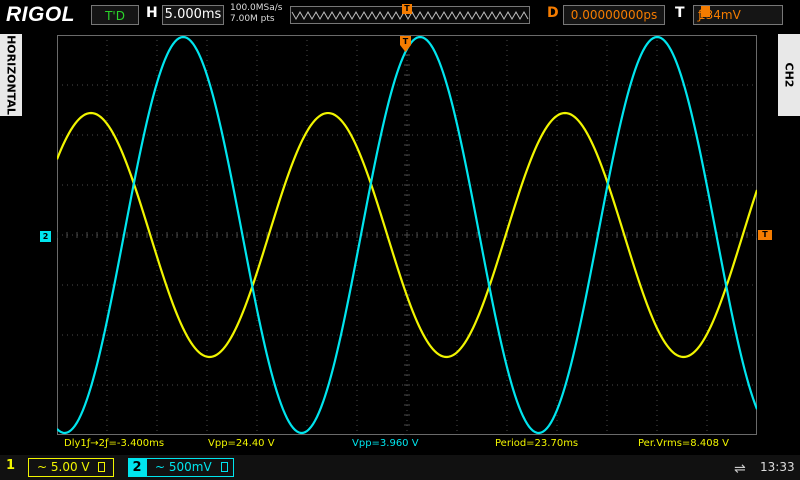 This screenshot has height=480, width=800. Describe the element at coordinates (152, 13) in the screenshot. I see `horizontal-label: H` at that location.